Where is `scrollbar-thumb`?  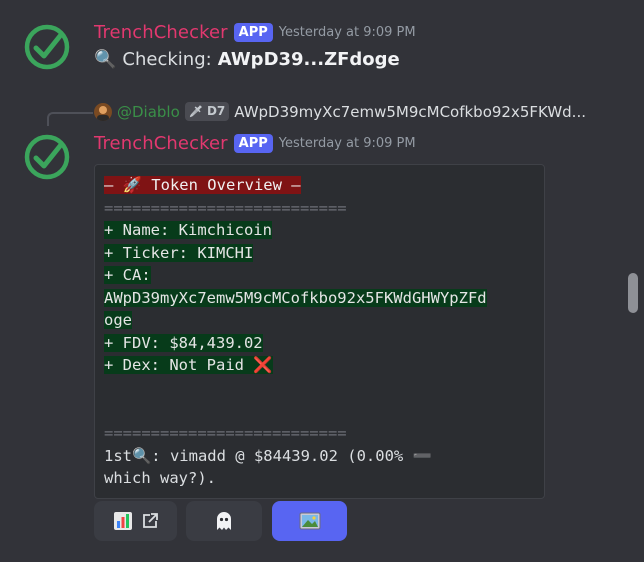
scrollbar-thumb is located at coordinates (633, 293).